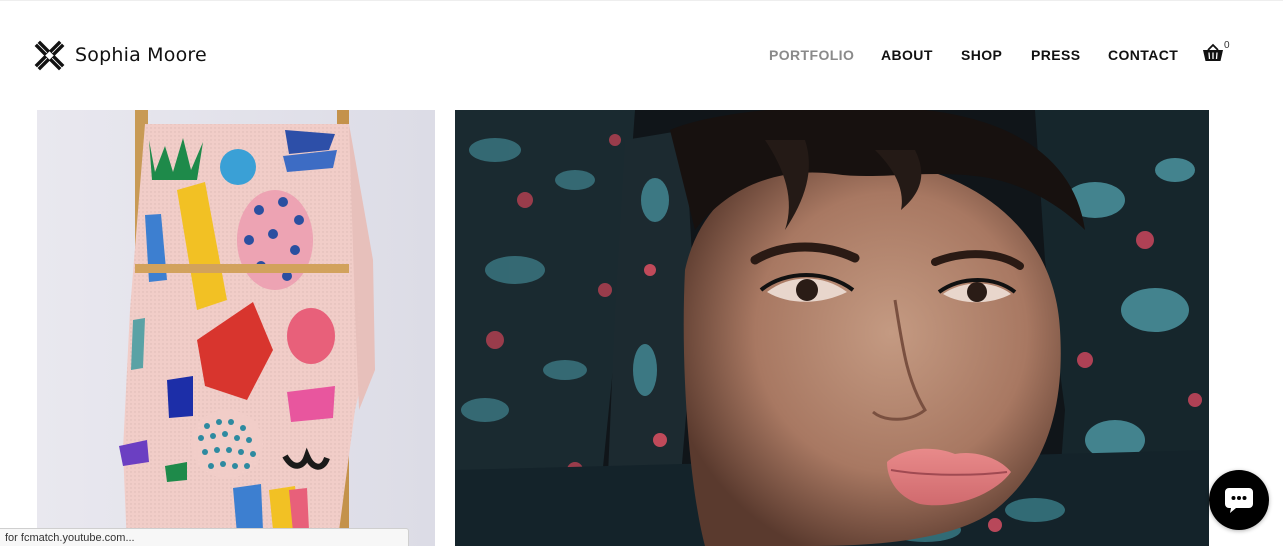 The width and height of the screenshot is (1283, 546). I want to click on chat-widget-button, so click(1239, 500).